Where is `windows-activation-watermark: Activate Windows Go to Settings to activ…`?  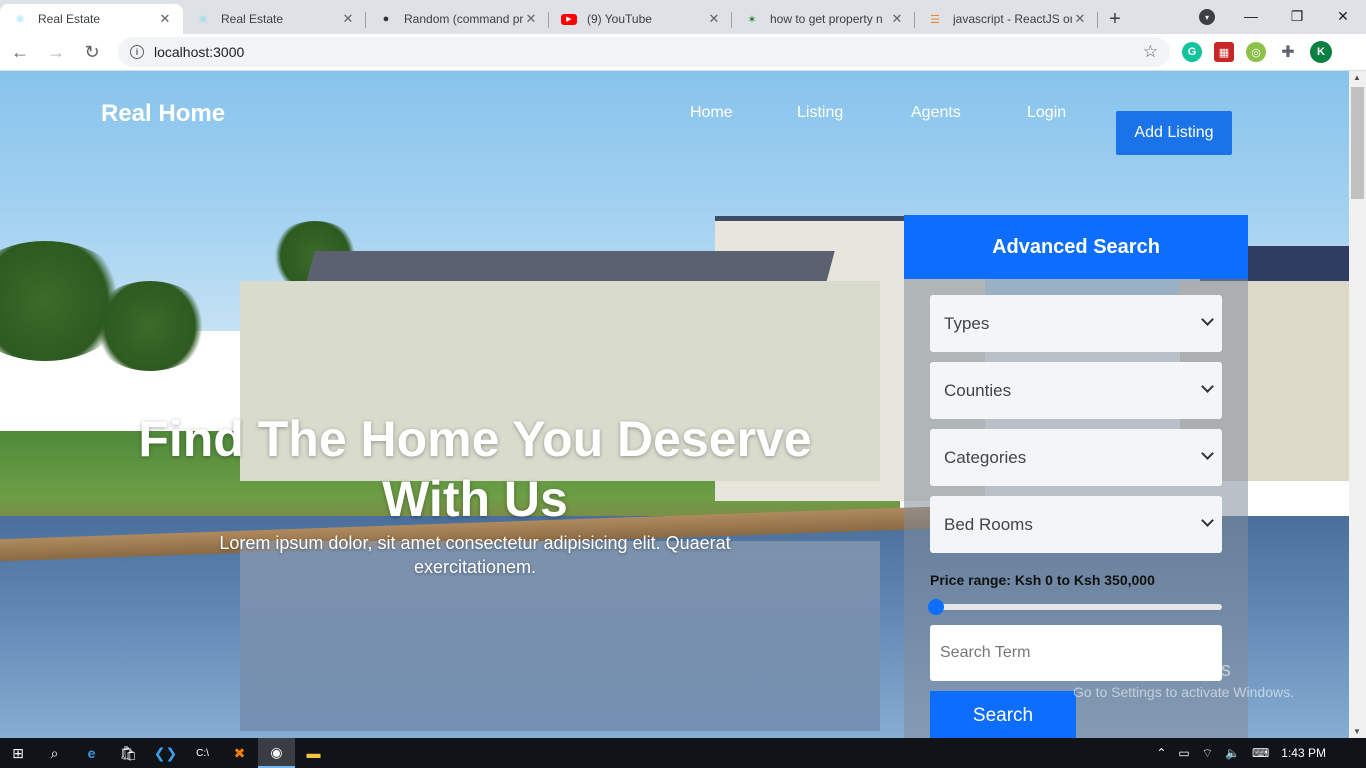
windows-activation-watermark: Activate Windows Go to Settings to activ… is located at coordinates (1183, 679).